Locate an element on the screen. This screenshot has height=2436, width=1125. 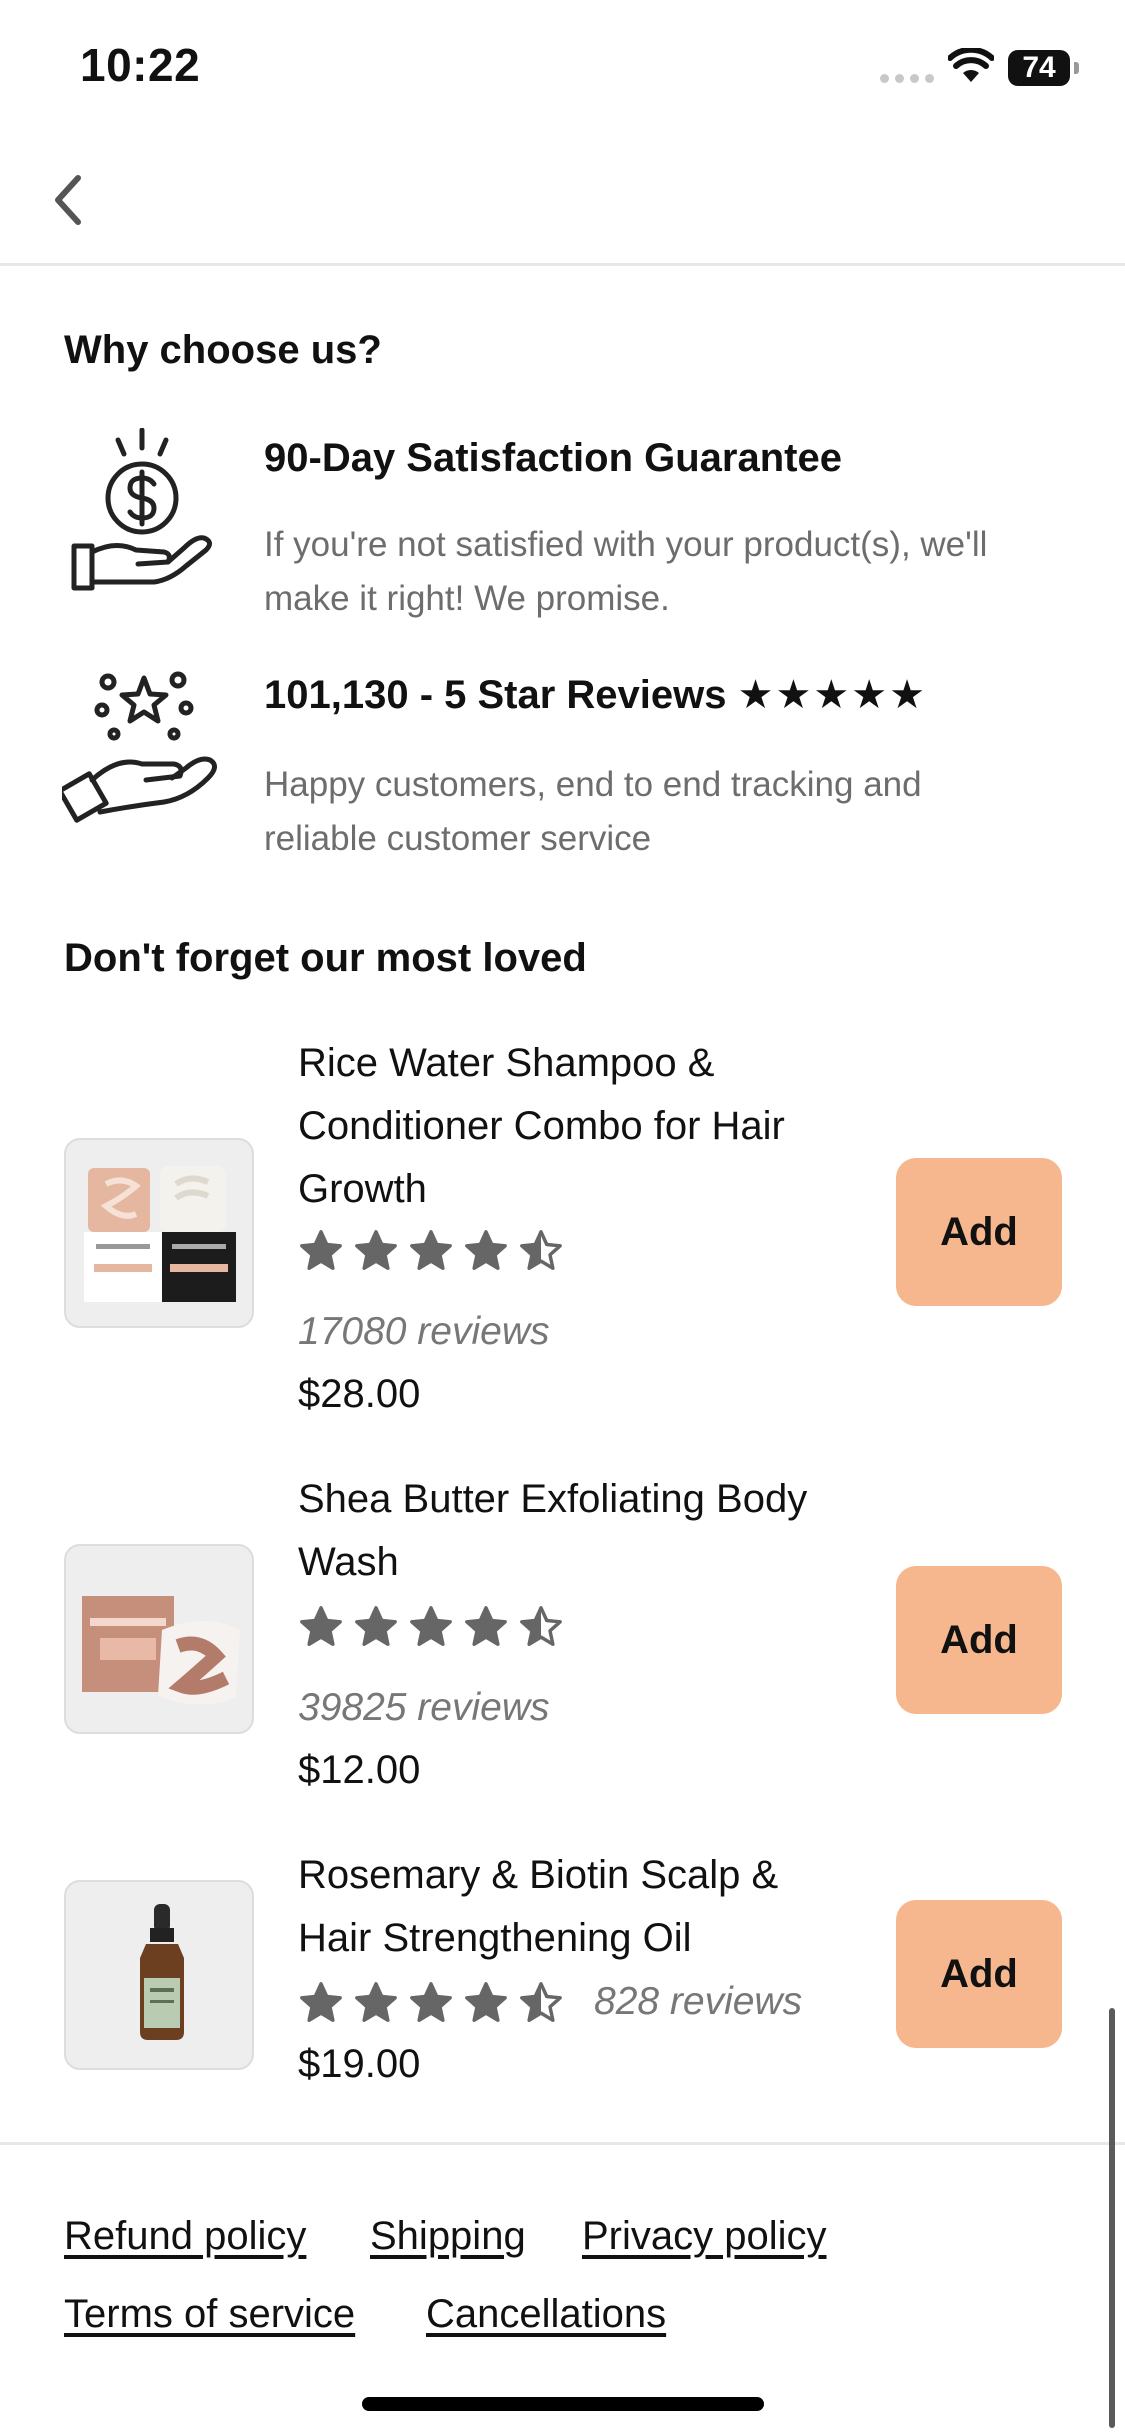
feature-title-guarantee: 90-Day Satisfaction Guarantee is located at coordinates (553, 458).